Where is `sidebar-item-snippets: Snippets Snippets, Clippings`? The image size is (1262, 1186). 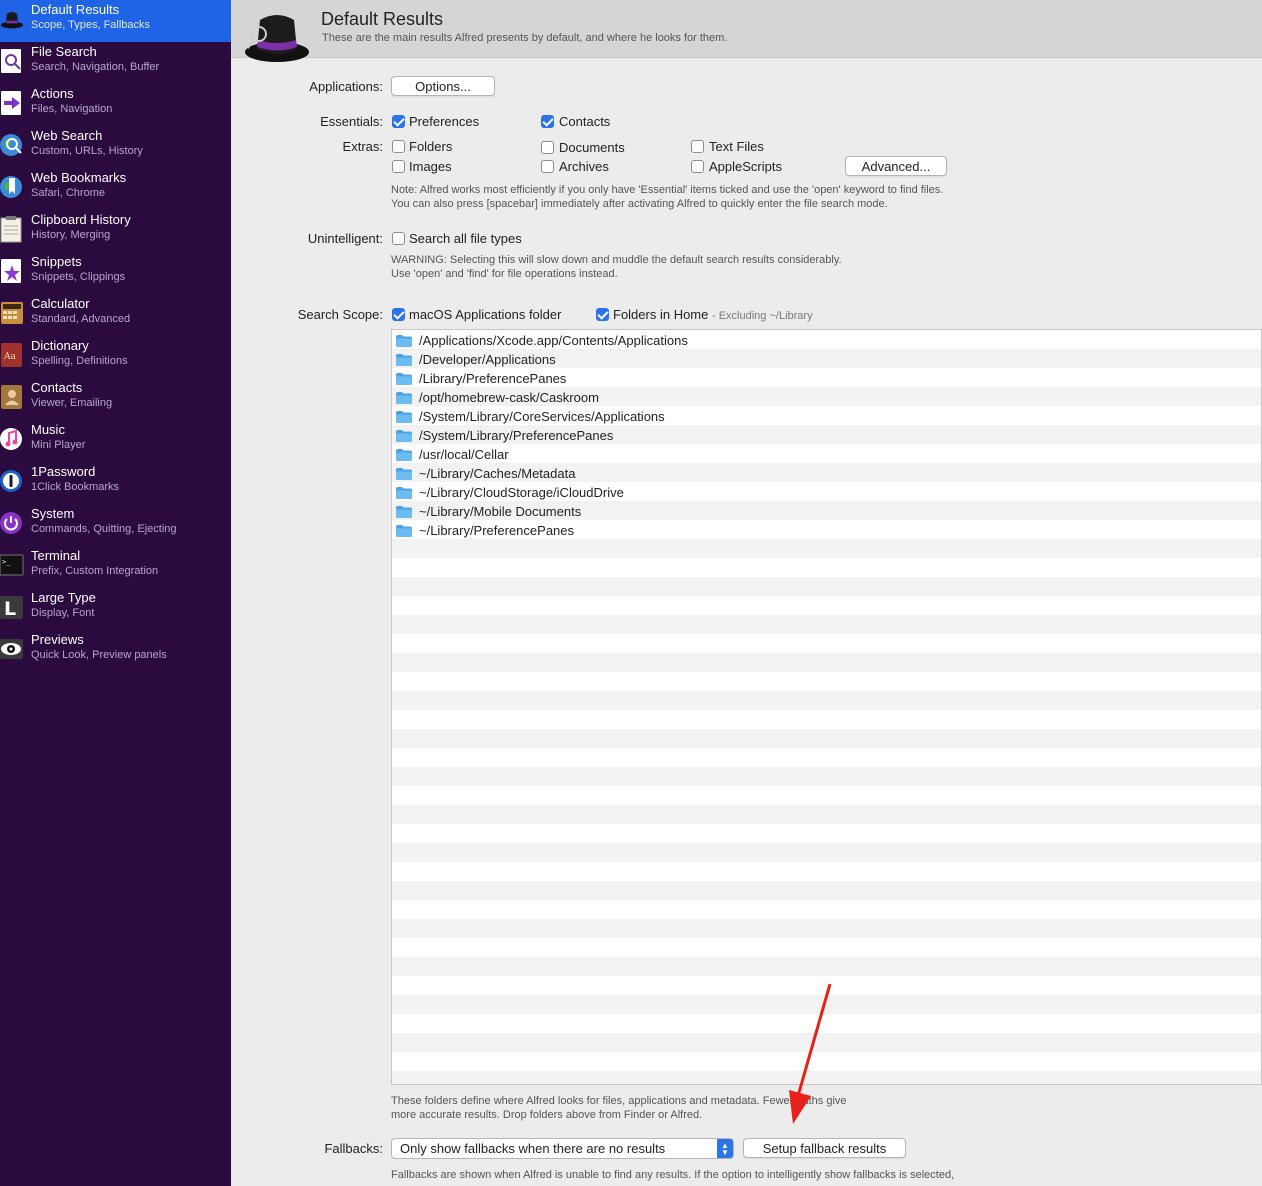
sidebar-item-snippets: Snippets Snippets, Clippings is located at coordinates (115, 273).